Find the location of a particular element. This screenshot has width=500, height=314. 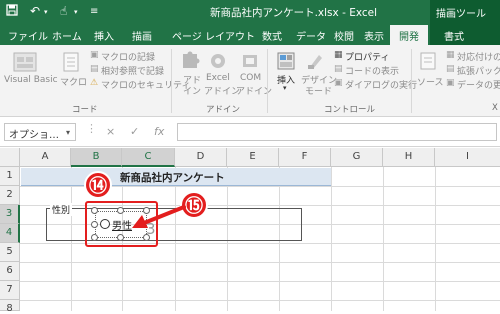

row-header: 2 is located at coordinates (10, 195).